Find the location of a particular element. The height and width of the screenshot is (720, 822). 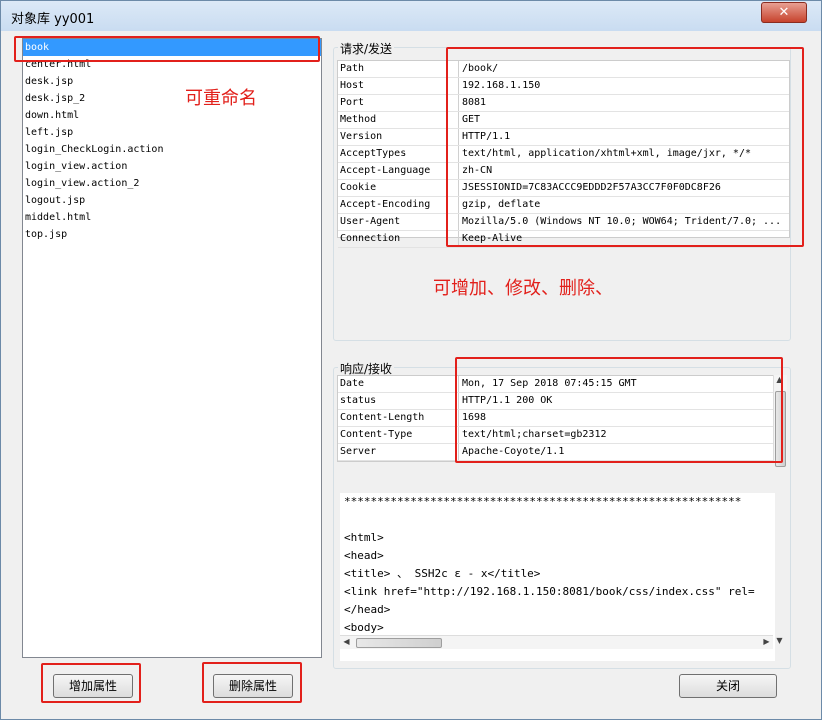

header-name-cell: Host is located at coordinates (398, 86).